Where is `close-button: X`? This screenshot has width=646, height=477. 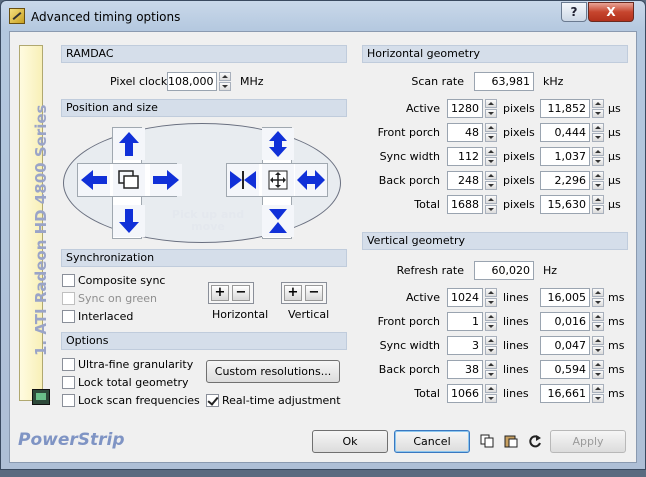 close-button: X is located at coordinates (611, 12).